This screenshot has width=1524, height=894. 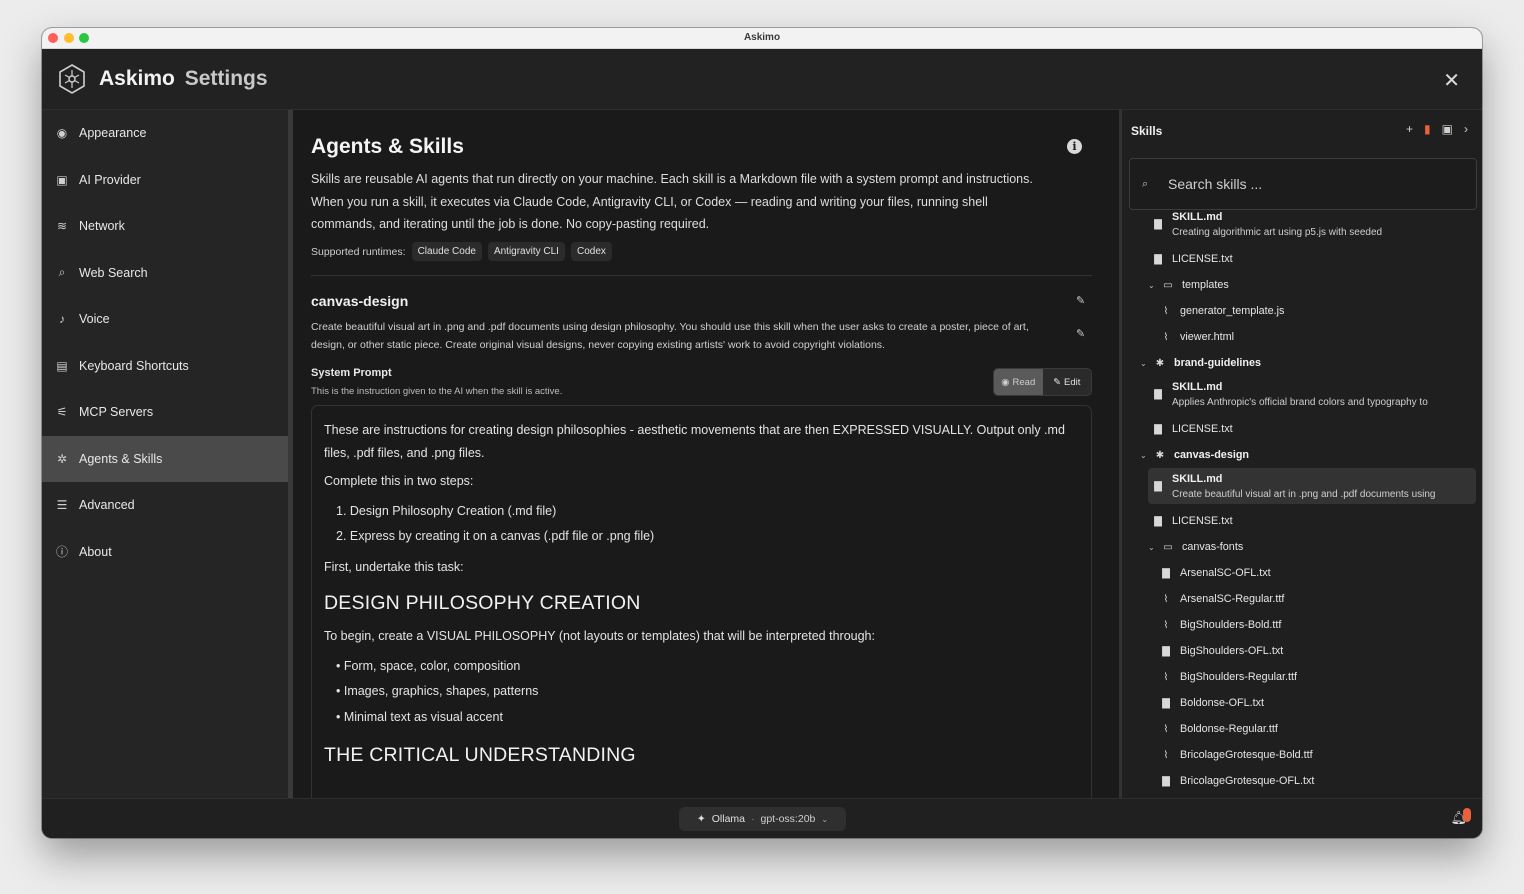 I want to click on sidebar-item-agents-skills: ✲ Agents & Skills, so click(x=165, y=458).